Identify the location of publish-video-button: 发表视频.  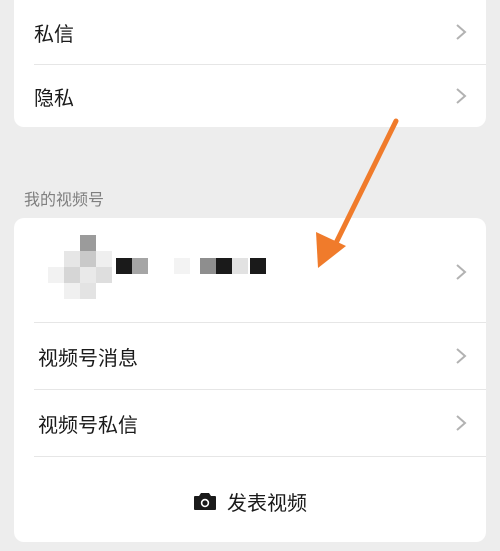
(250, 501).